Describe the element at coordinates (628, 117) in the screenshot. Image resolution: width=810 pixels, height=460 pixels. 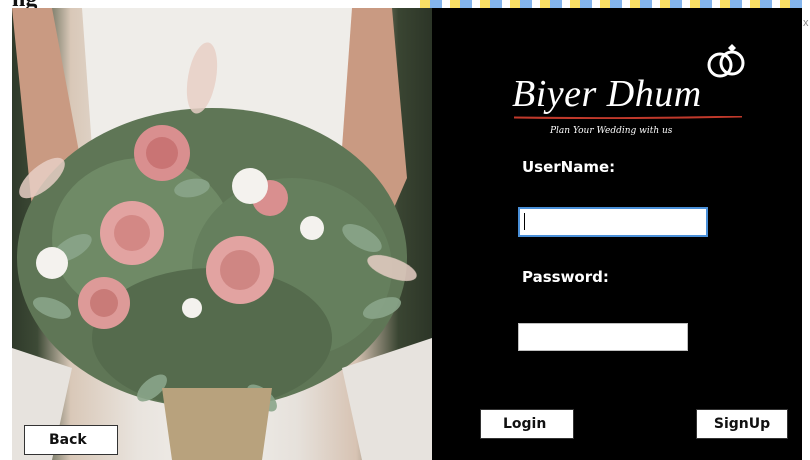
I see `brand-underline` at that location.